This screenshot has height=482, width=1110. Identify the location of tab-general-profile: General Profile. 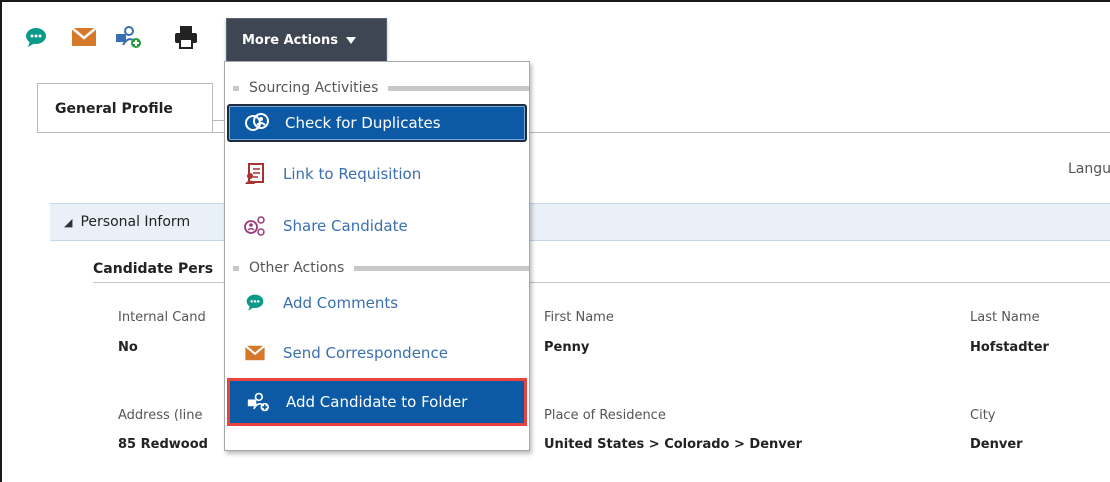
(125, 108).